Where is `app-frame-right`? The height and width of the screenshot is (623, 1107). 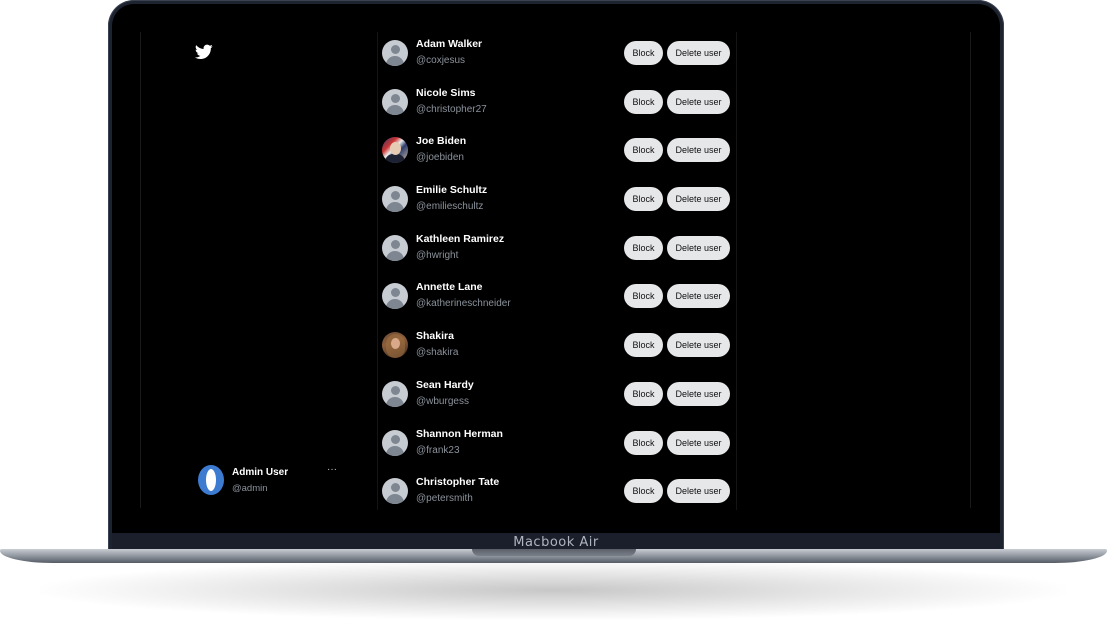
app-frame-right is located at coordinates (970, 270).